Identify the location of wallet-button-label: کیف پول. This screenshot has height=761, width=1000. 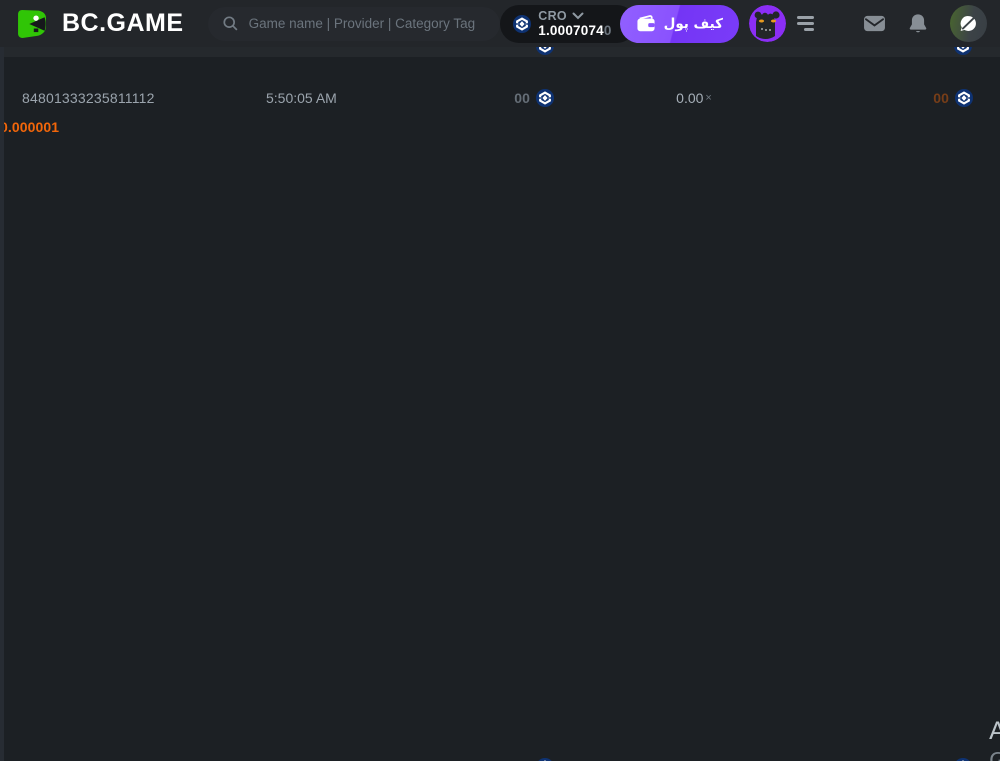
(693, 23).